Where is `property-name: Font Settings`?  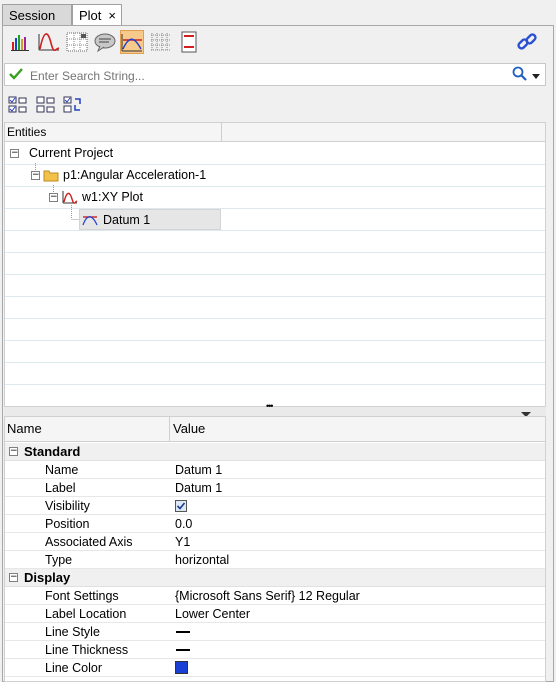
property-name: Font Settings is located at coordinates (82, 596).